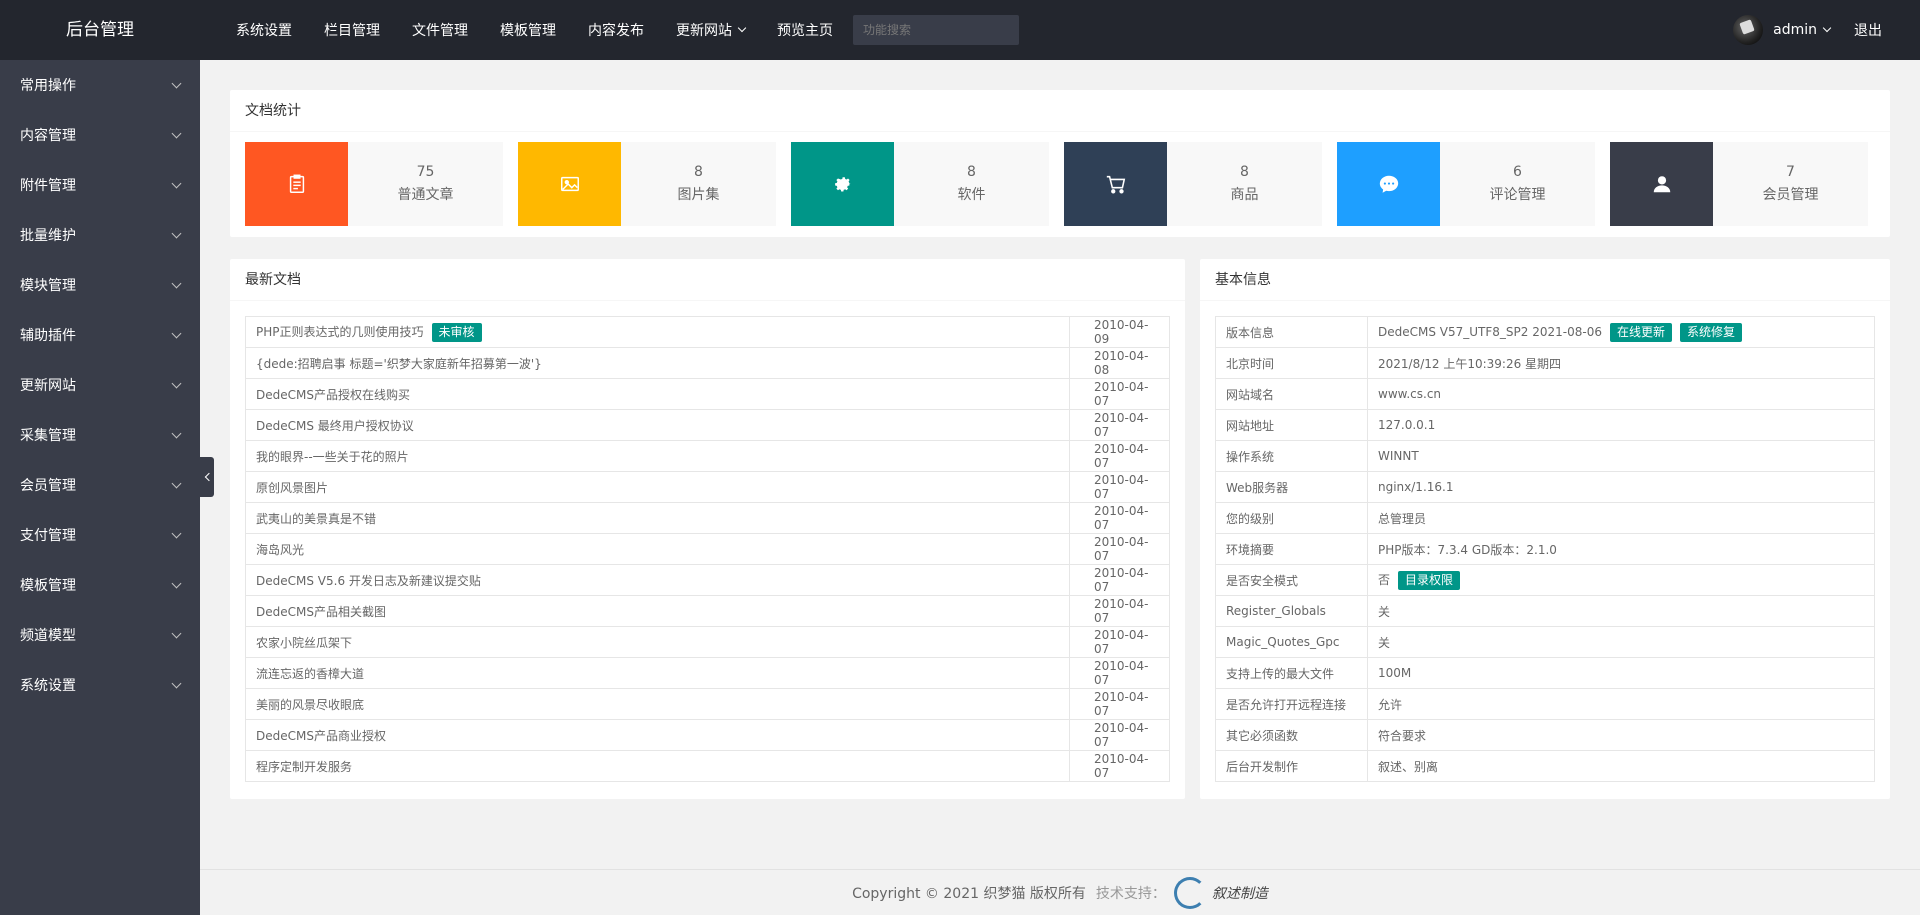 The width and height of the screenshot is (1920, 915). I want to click on doc-title-link: 农家小院丝瓜架下, so click(304, 643).